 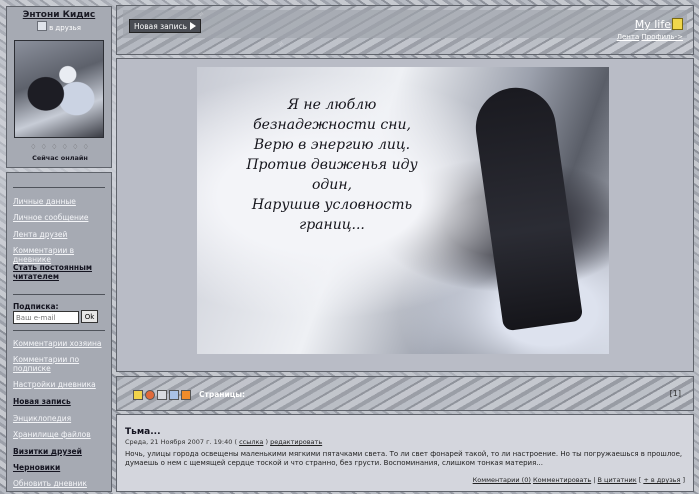 I want to click on menu-item-friends-feed: Лента друзей, so click(x=61, y=234).